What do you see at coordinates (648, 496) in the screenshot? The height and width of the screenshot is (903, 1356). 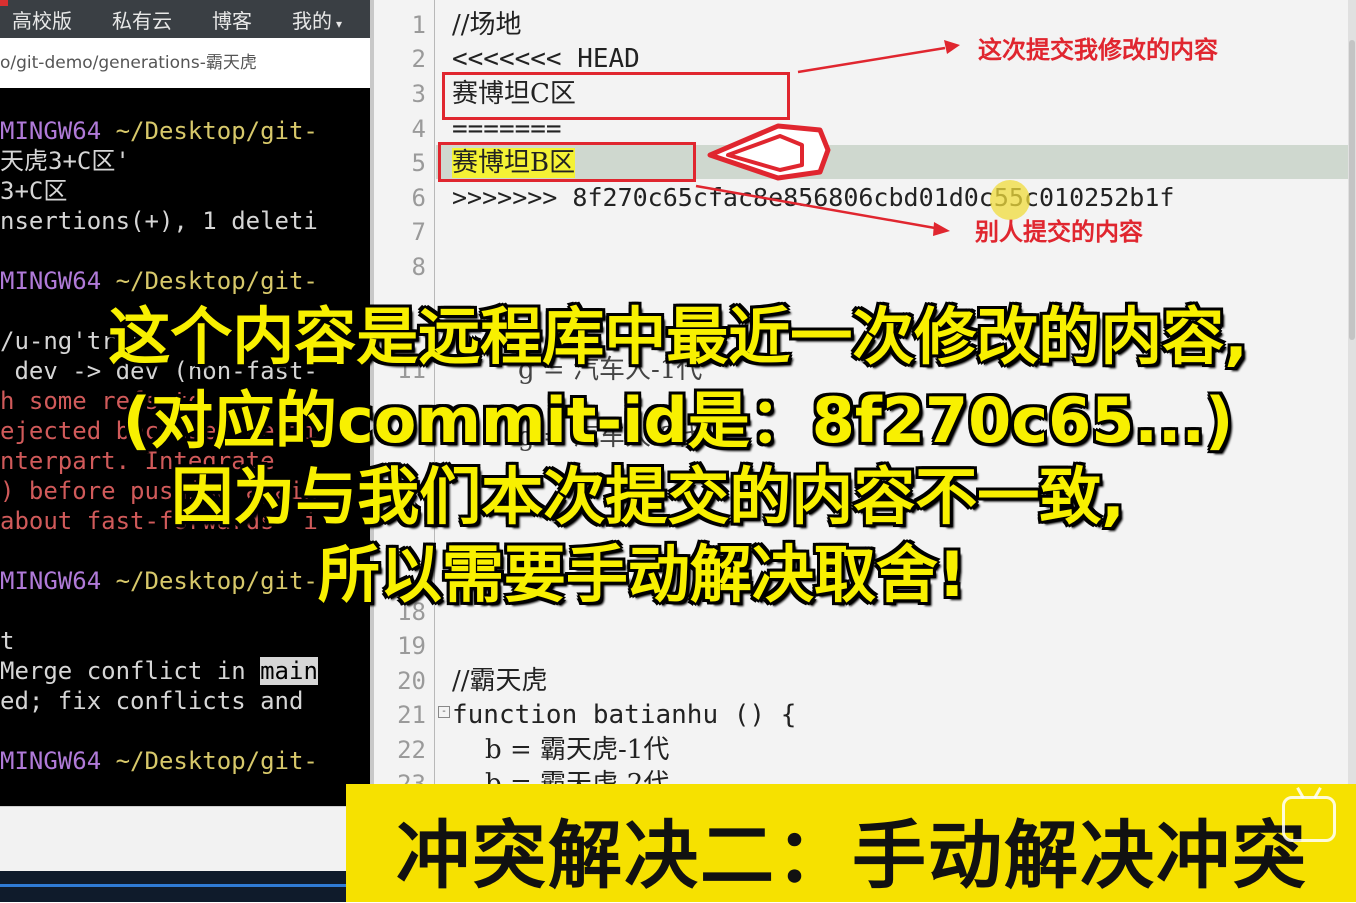 I see `overlay-caption-line-3: 因为与我们本次提交的内容不一致,` at bounding box center [648, 496].